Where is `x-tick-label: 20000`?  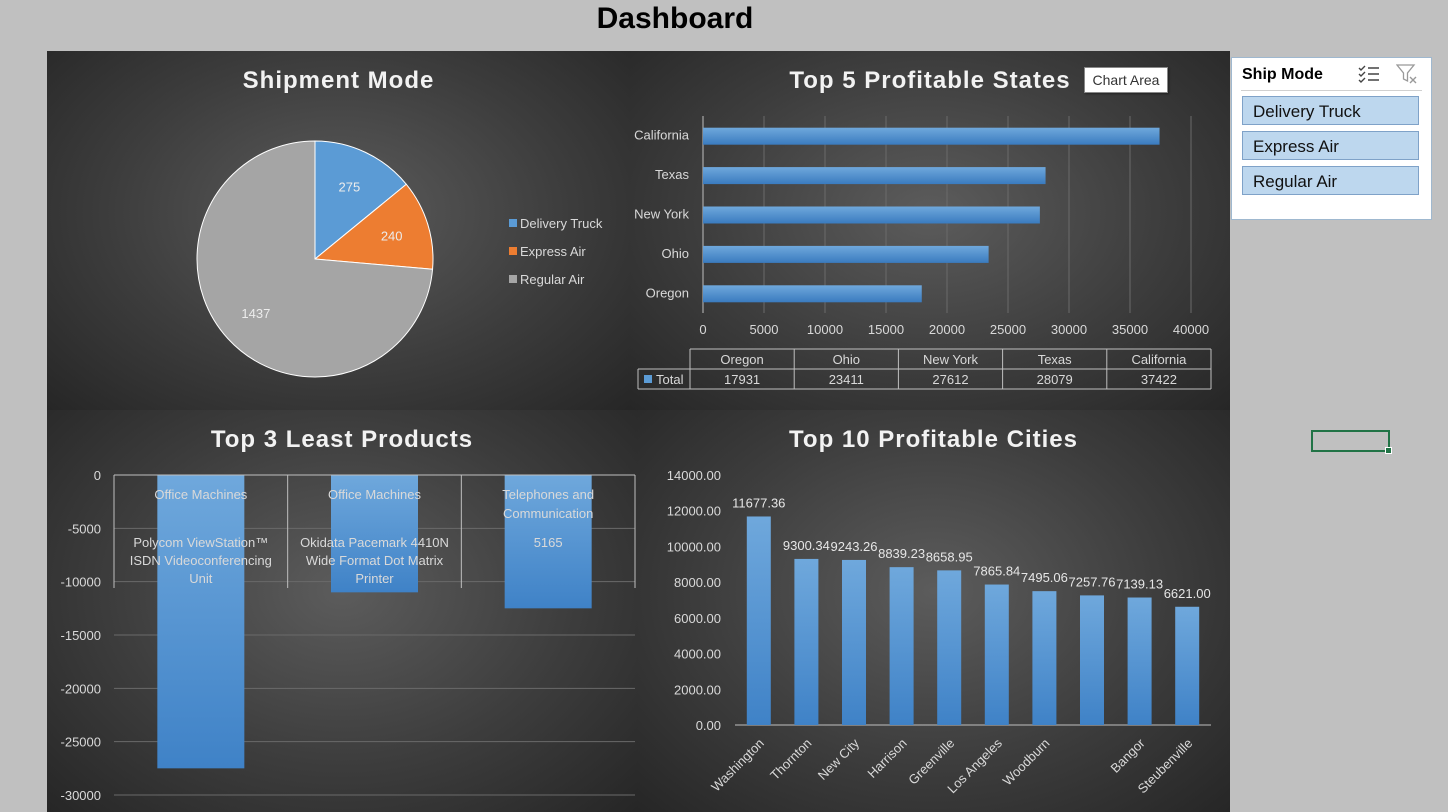 x-tick-label: 20000 is located at coordinates (947, 329).